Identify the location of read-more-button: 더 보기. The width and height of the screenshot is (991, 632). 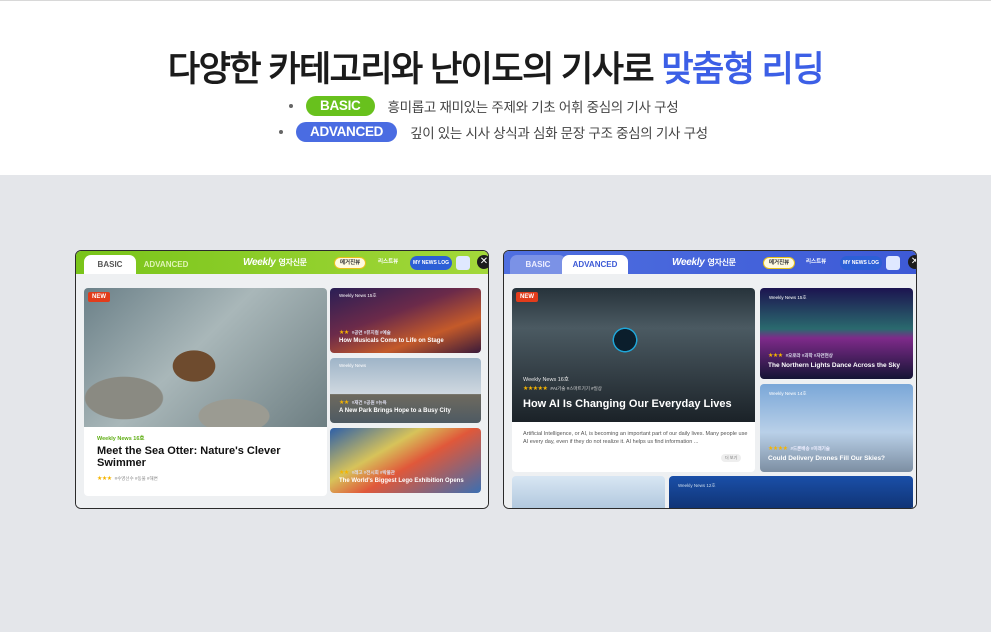
(731, 458).